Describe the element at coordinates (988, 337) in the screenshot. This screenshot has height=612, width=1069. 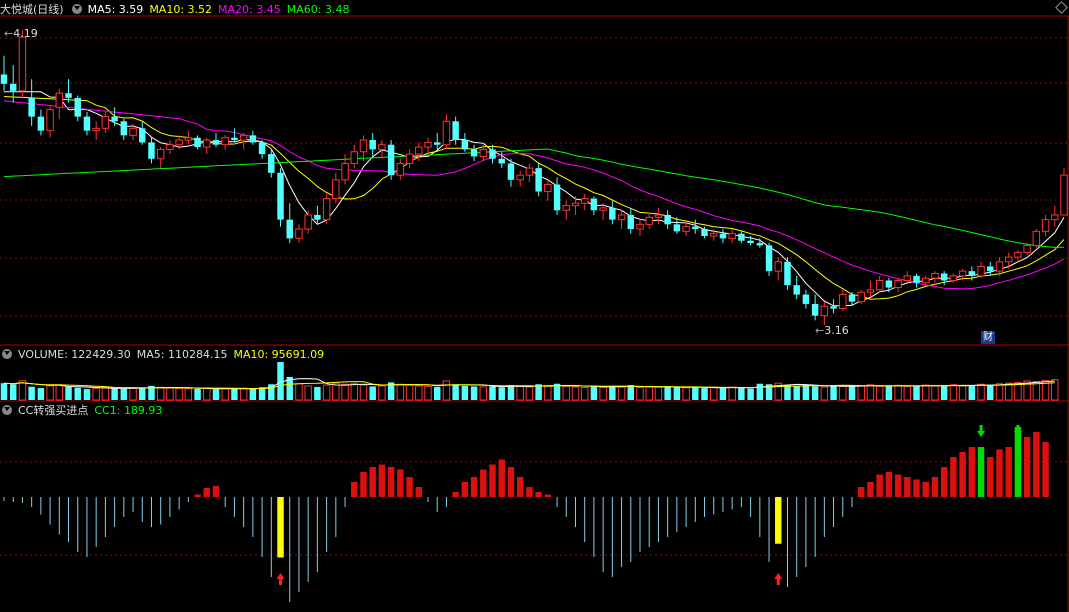
I see `finance-badge: 财` at that location.